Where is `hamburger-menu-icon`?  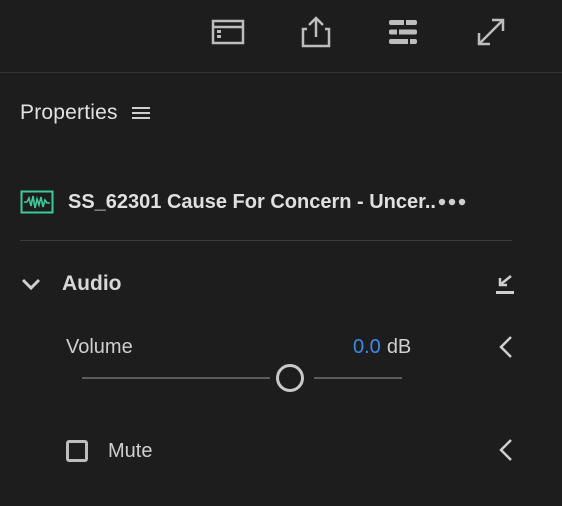 hamburger-menu-icon is located at coordinates (140, 113).